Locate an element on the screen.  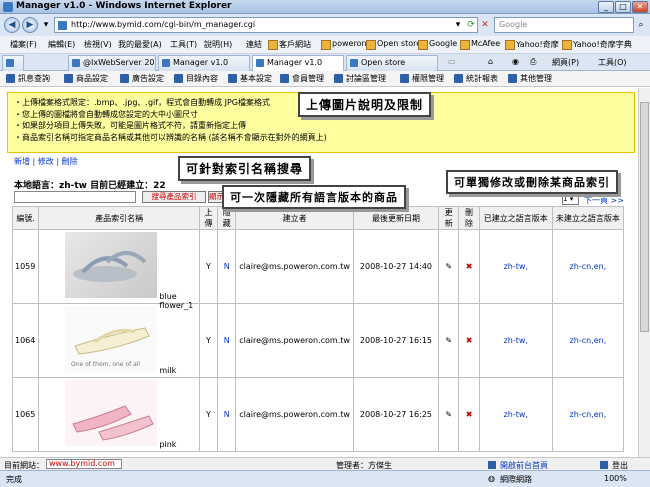
window-title: Manager v1.0 - Windows Internet Explorer is located at coordinates (124, 6).